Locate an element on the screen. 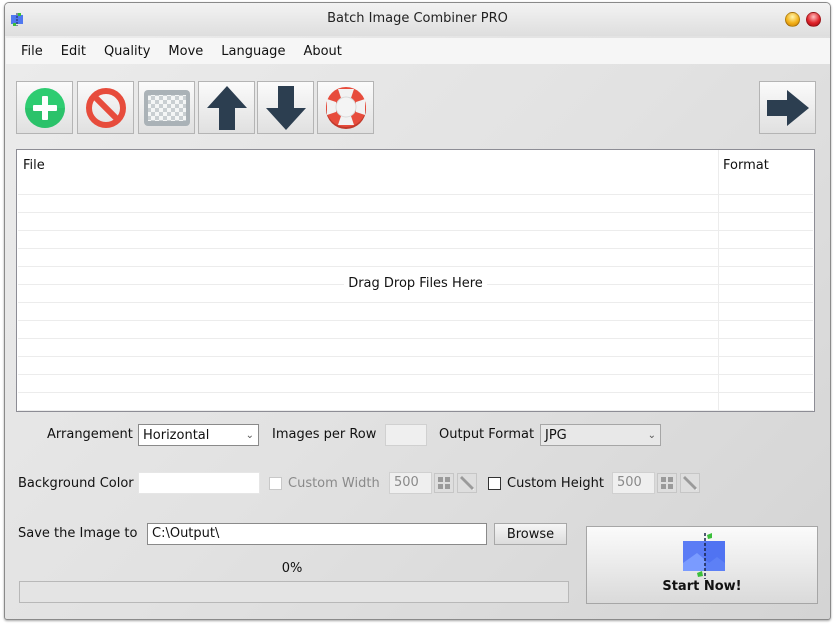 This screenshot has height=624, width=835. start-now-label: Start Now! is located at coordinates (702, 586).